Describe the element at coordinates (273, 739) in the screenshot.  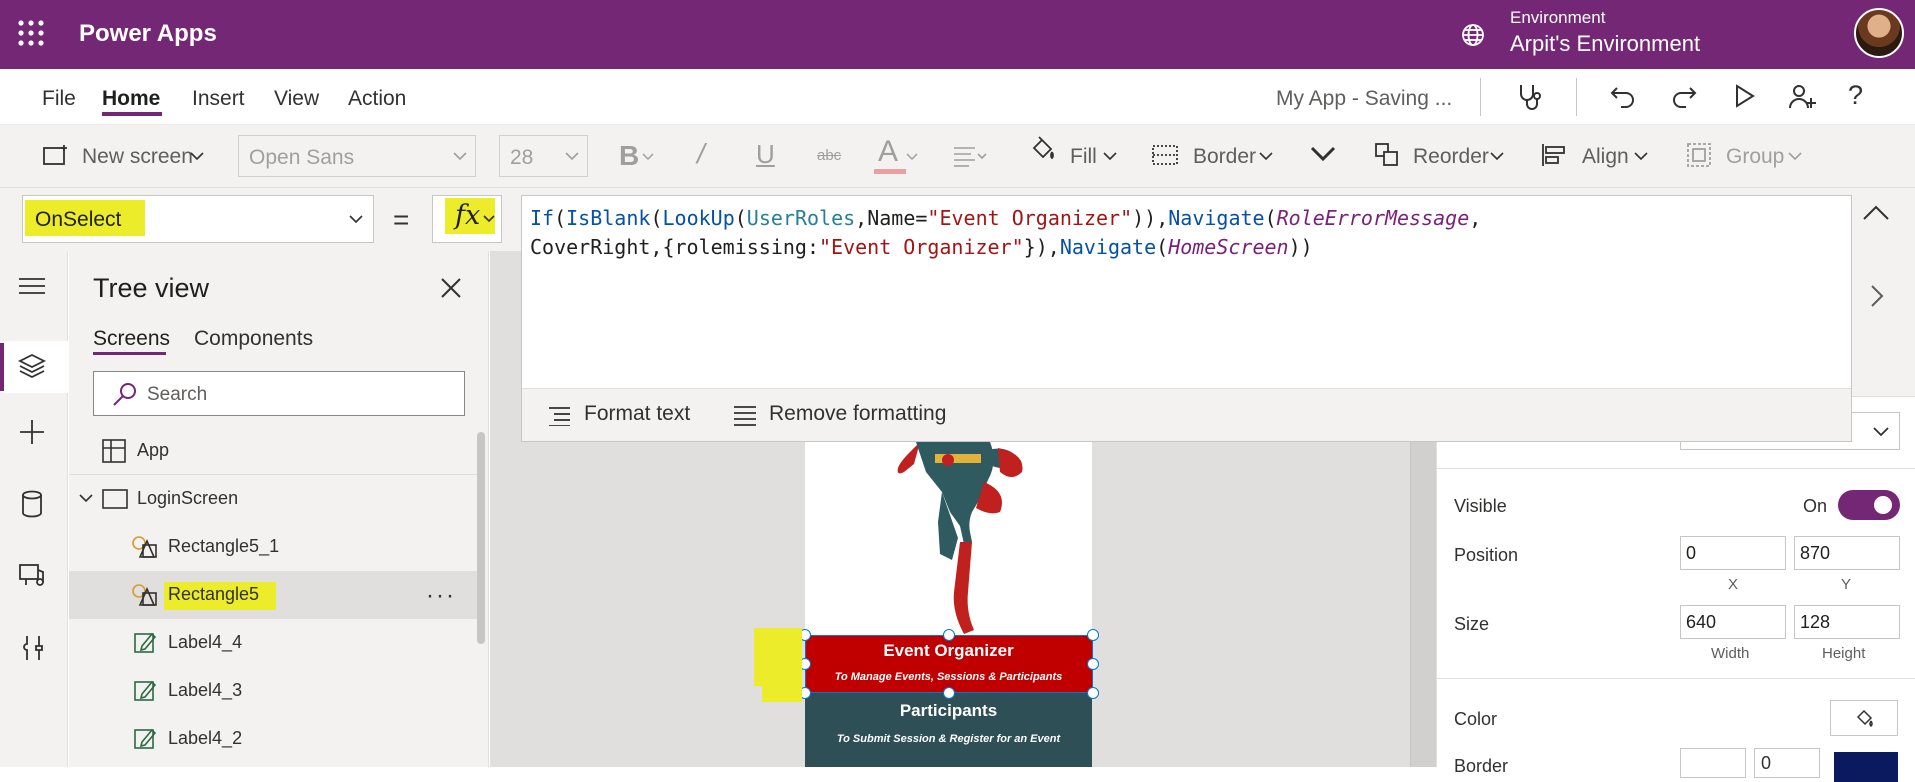
I see `tree-item-label4-2: Label4_2` at that location.